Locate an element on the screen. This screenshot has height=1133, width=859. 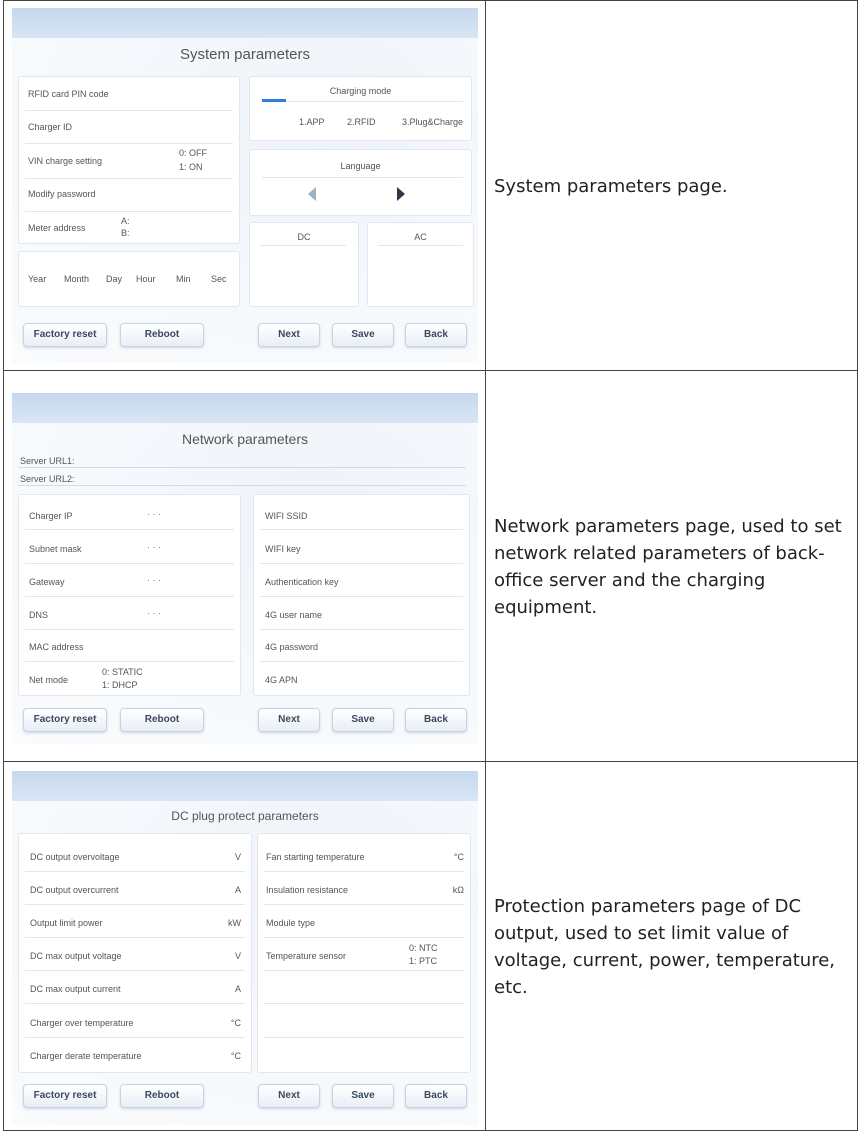
charger-over-temperature-label: Charger over temperature is located at coordinates (82, 1023).